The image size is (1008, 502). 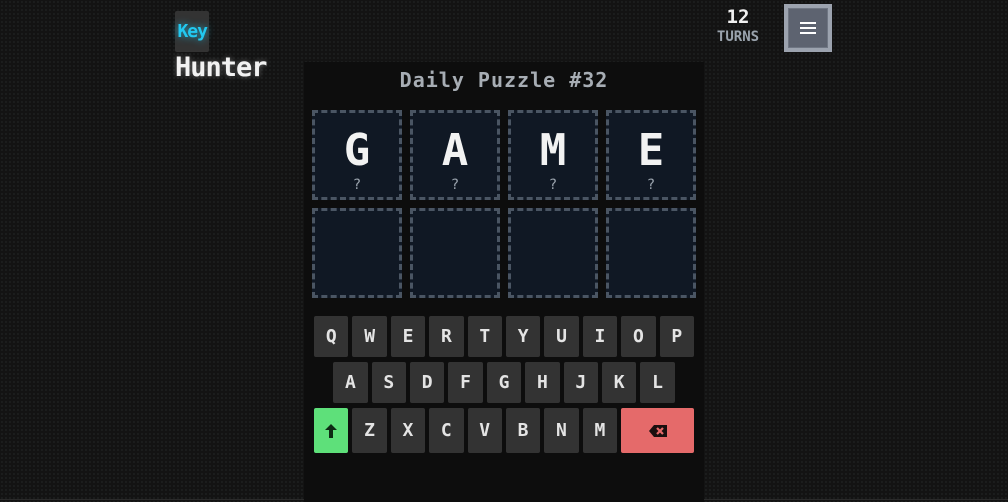 What do you see at coordinates (523, 430) in the screenshot?
I see `key-b: B` at bounding box center [523, 430].